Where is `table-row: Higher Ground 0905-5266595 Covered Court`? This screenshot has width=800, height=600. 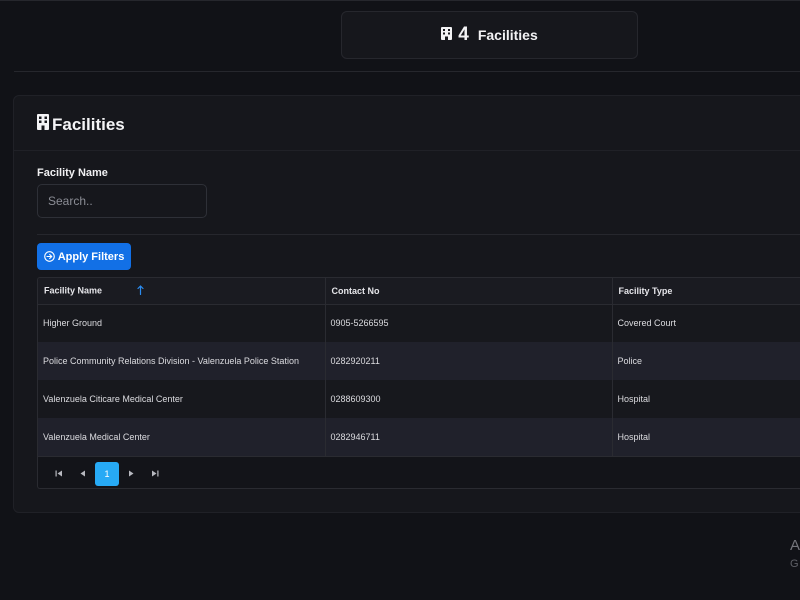 table-row: Higher Ground 0905-5266595 Covered Court is located at coordinates (419, 323).